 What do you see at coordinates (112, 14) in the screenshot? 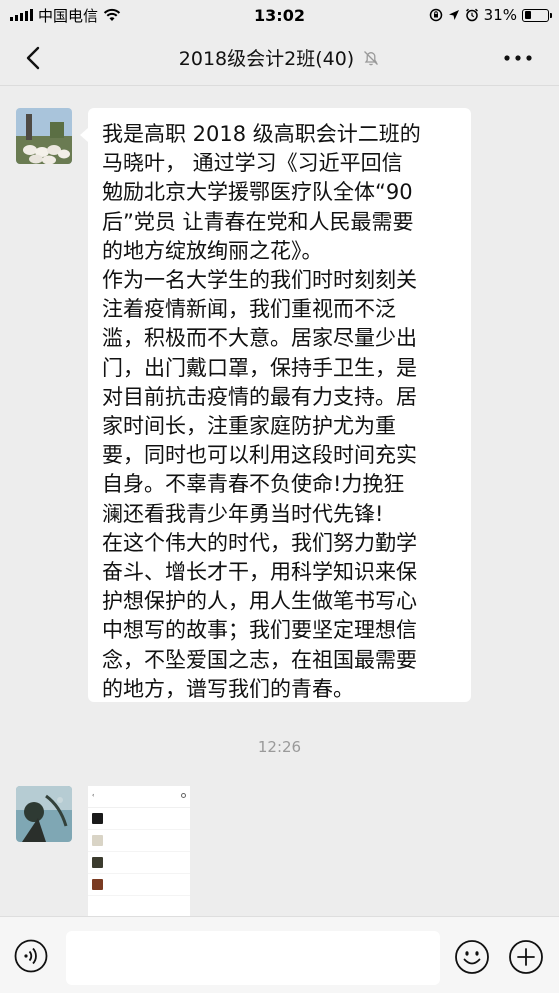
I see `wifi-icon` at bounding box center [112, 14].